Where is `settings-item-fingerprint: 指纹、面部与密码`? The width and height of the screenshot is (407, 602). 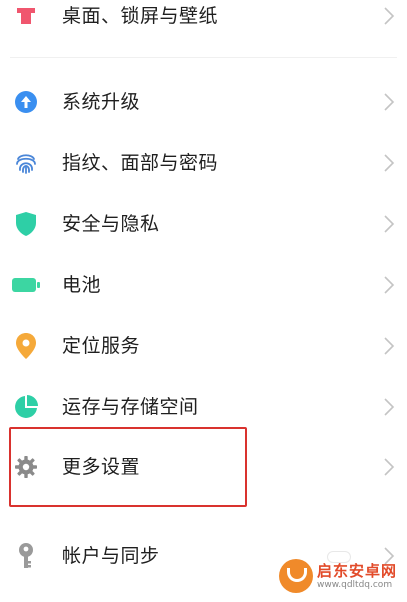
settings-item-fingerprint: 指纹、面部与密码 is located at coordinates (203, 163).